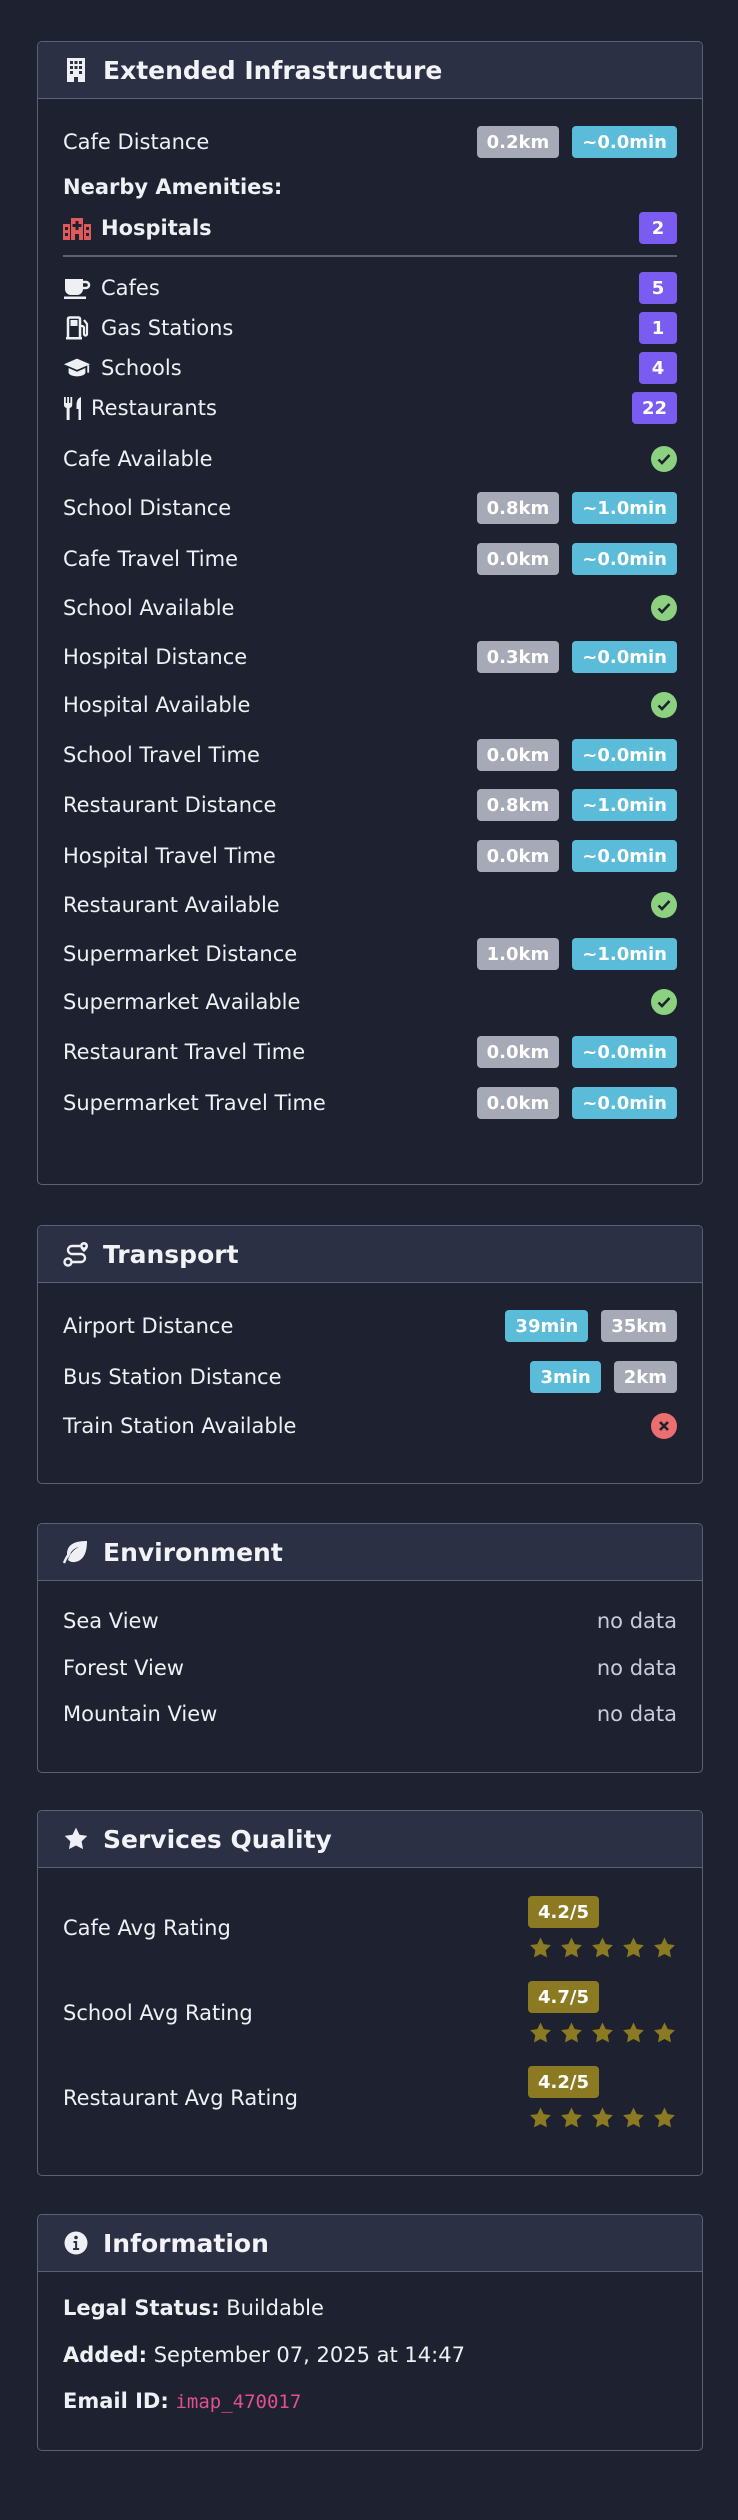 This screenshot has width=738, height=2520. What do you see at coordinates (76, 1552) in the screenshot?
I see `leaf-icon` at bounding box center [76, 1552].